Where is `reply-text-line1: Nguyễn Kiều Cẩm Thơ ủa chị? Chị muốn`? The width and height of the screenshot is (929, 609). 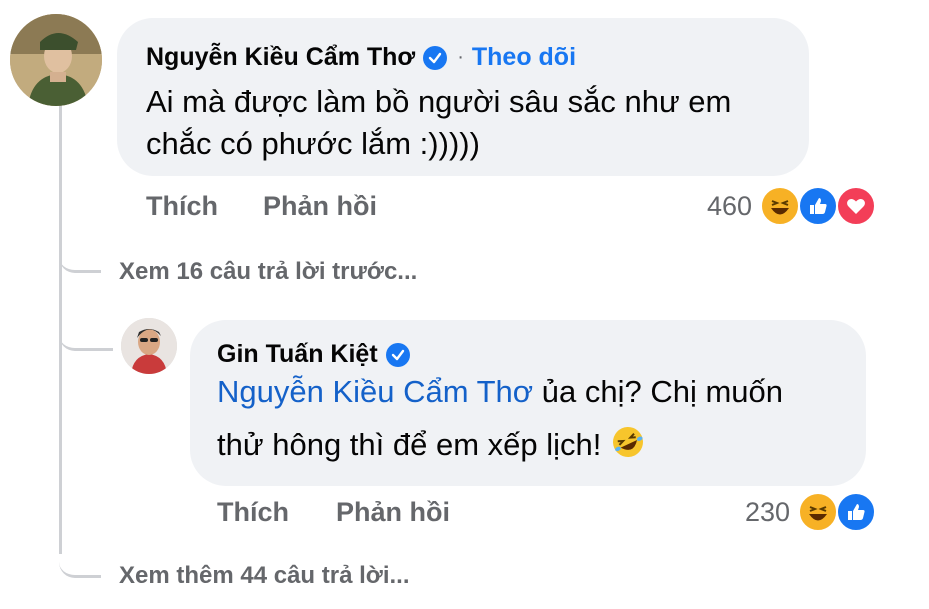
reply-text-line1: Nguyễn Kiều Cẩm Thơ ủa chị? Chị muốn is located at coordinates (500, 392).